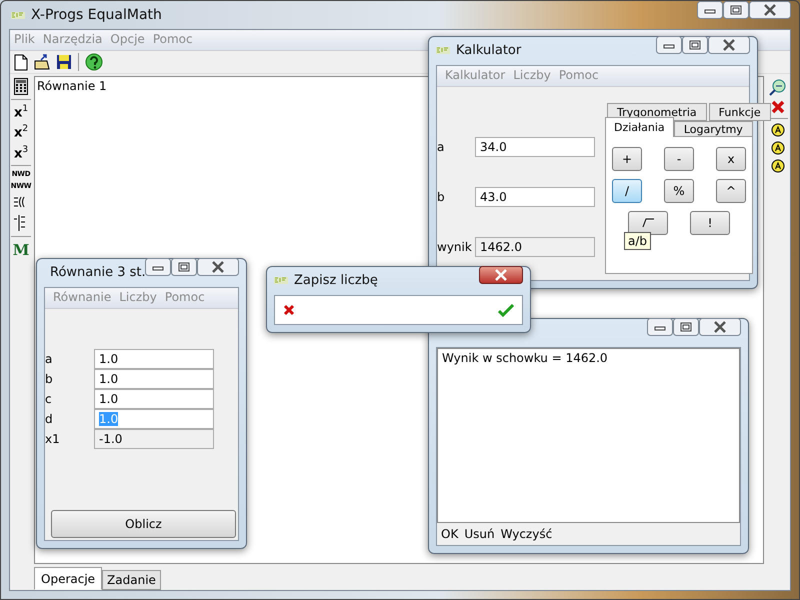 This screenshot has width=800, height=600. What do you see at coordinates (21, 152) in the screenshot?
I see `power-tool: x$^{3}$` at bounding box center [21, 152].